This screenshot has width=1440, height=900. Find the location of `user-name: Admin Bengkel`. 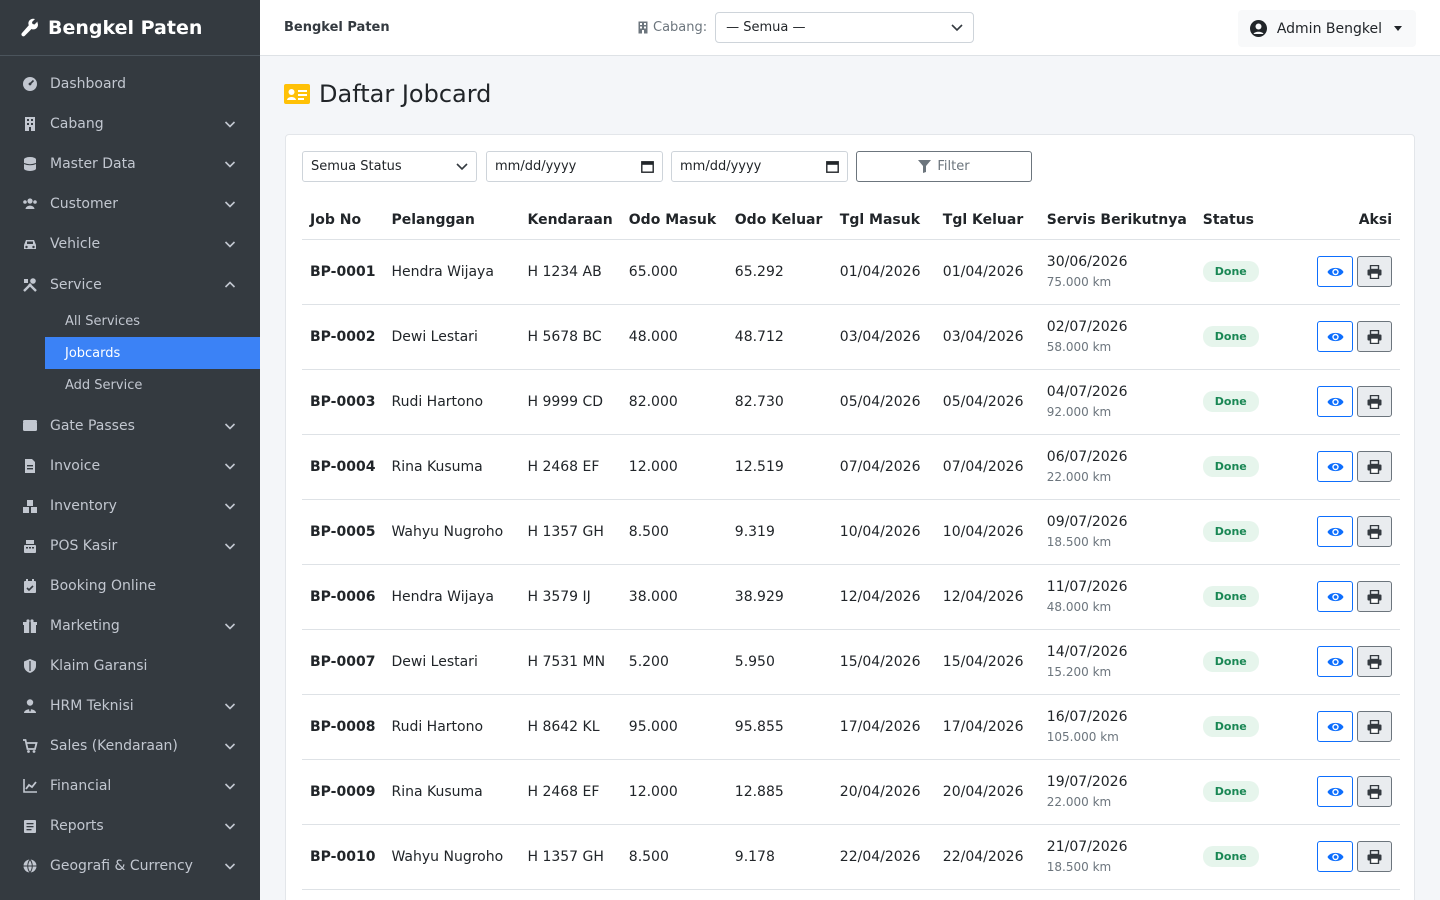

user-name: Admin Bengkel is located at coordinates (1329, 28).